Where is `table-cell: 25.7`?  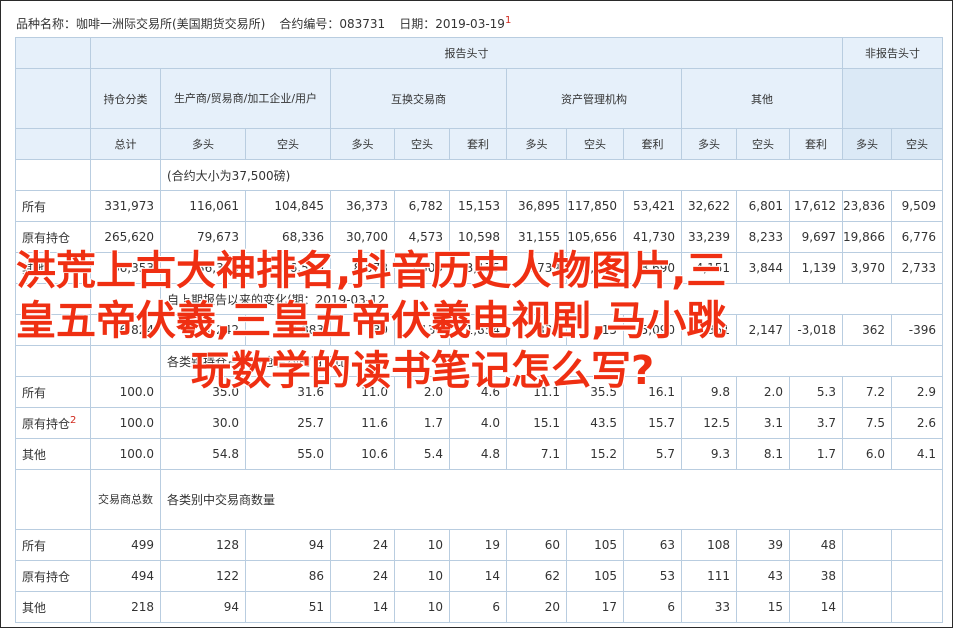
table-cell: 25.7 is located at coordinates (288, 423).